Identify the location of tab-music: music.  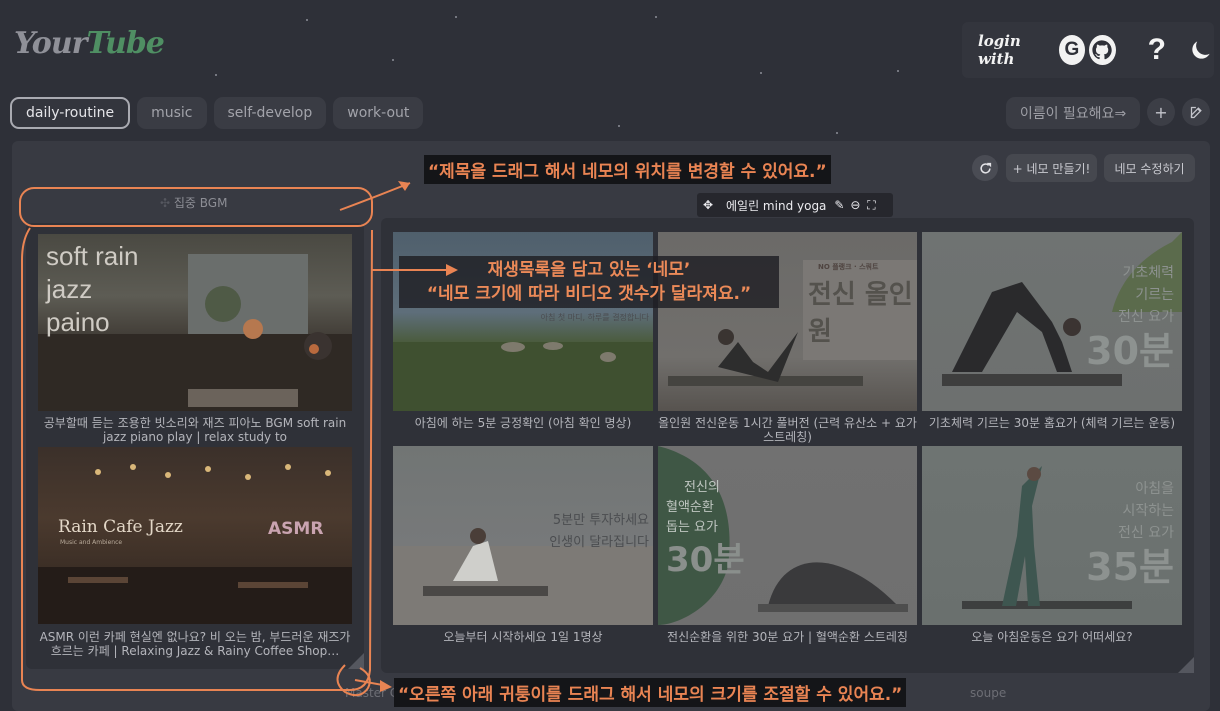
(172, 113).